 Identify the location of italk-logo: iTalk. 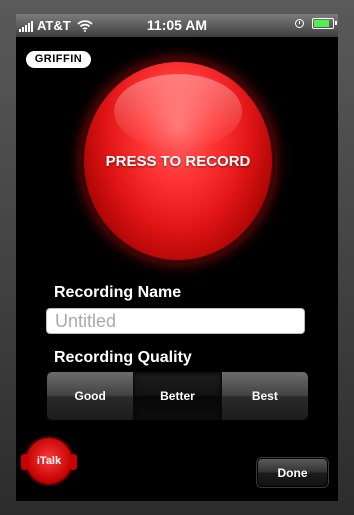
(49, 461).